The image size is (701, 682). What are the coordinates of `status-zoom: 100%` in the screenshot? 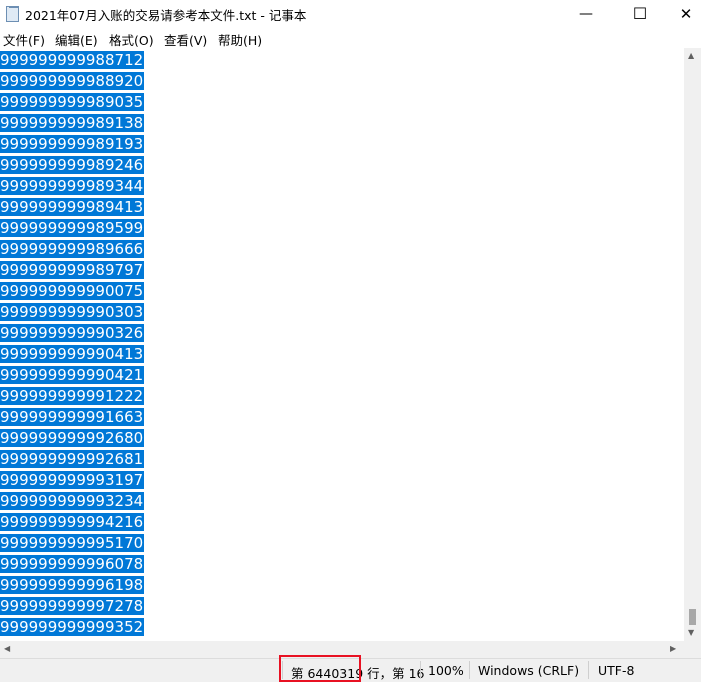 It's located at (446, 670).